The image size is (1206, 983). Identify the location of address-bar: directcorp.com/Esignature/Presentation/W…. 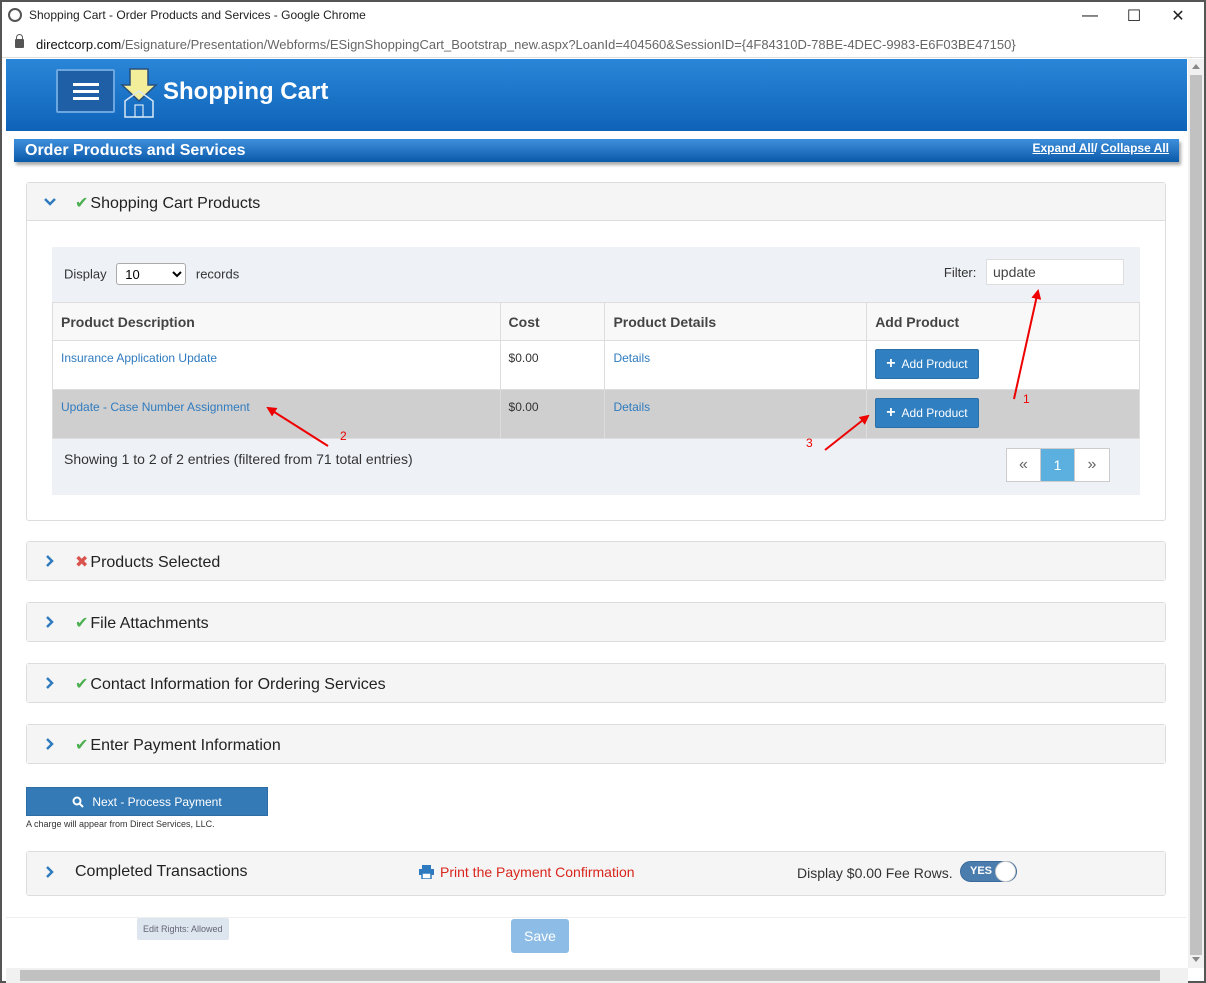
(603, 44).